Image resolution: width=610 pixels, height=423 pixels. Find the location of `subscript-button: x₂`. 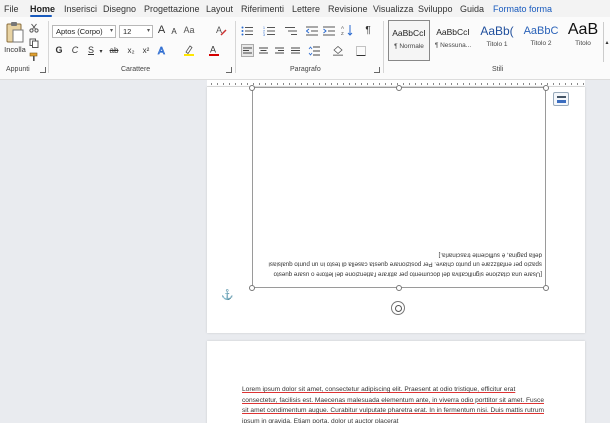

subscript-button: x₂ is located at coordinates (131, 50).